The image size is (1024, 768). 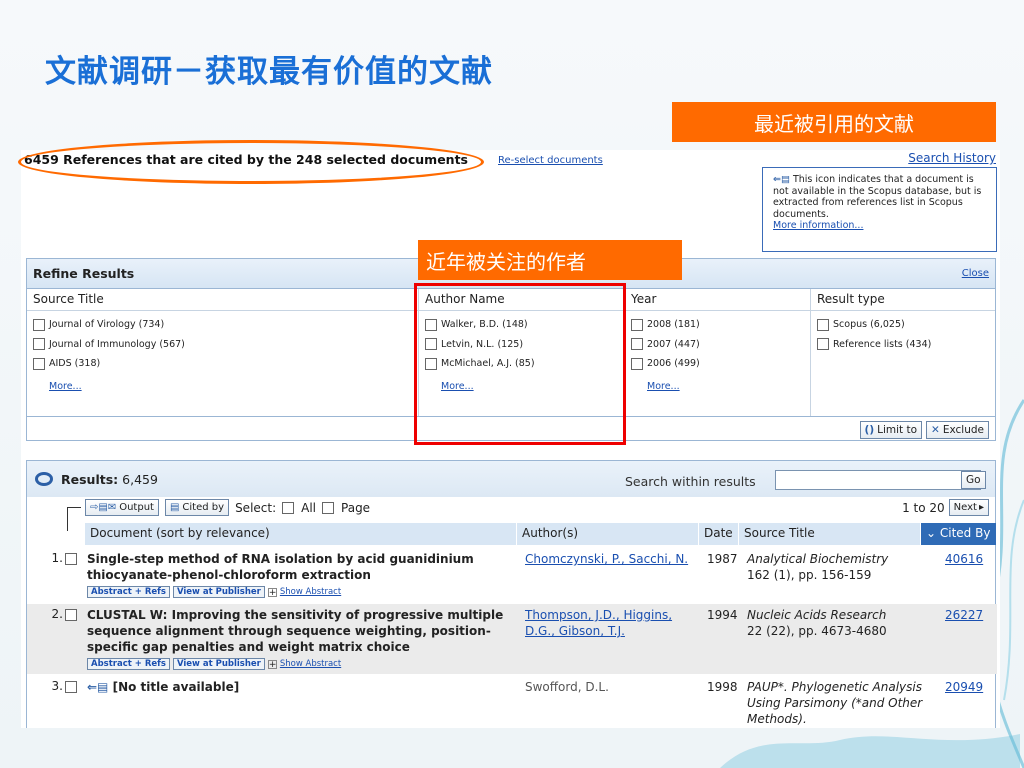 I want to click on row-cited-by: 40616, so click(x=961, y=577).